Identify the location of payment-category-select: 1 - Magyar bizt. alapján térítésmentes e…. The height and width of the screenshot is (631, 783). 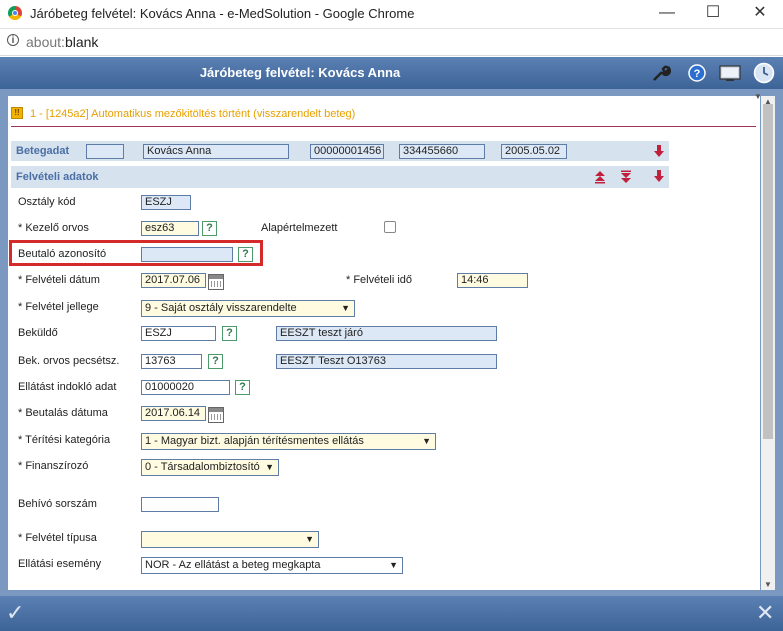
(288, 441).